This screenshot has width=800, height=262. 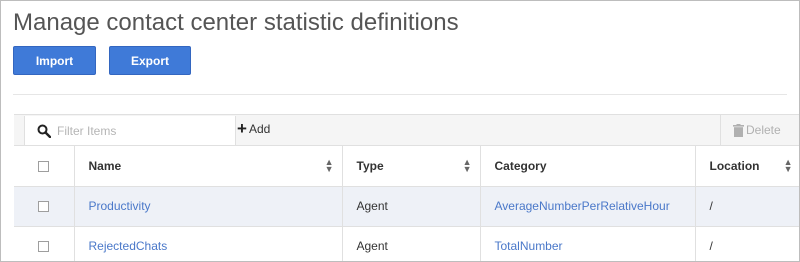 I want to click on cell-name: Productivity, so click(x=208, y=206).